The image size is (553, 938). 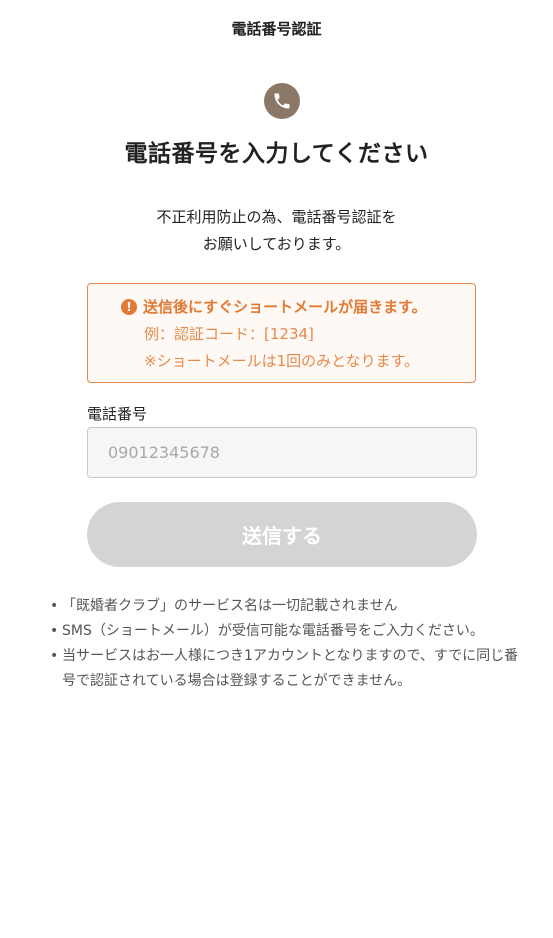 I want to click on notice-once-note: ※ショートメールは1回のみとなります。, so click(x=282, y=361).